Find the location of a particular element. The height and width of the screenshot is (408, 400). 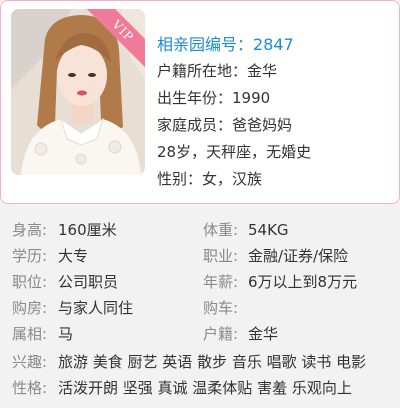

occupation-label: 职业: is located at coordinates (221, 256).